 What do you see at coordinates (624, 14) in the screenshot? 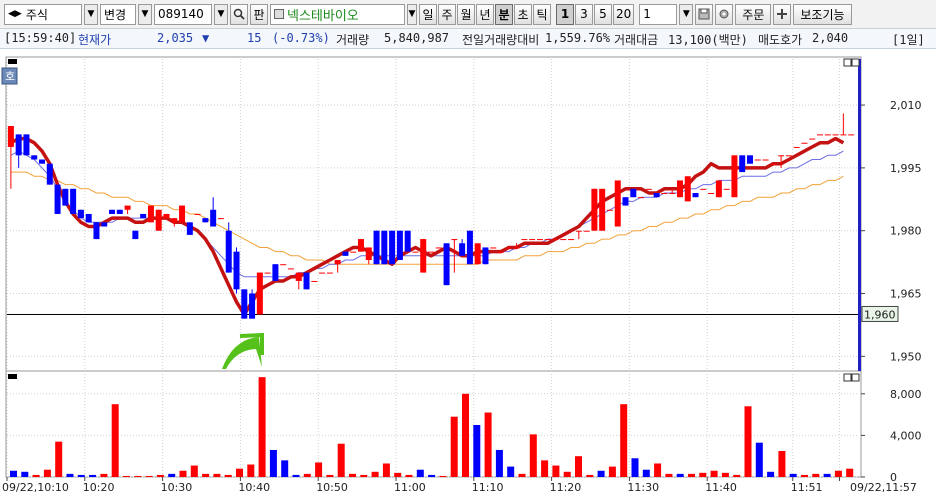
I see `interval-button-3: 20` at bounding box center [624, 14].